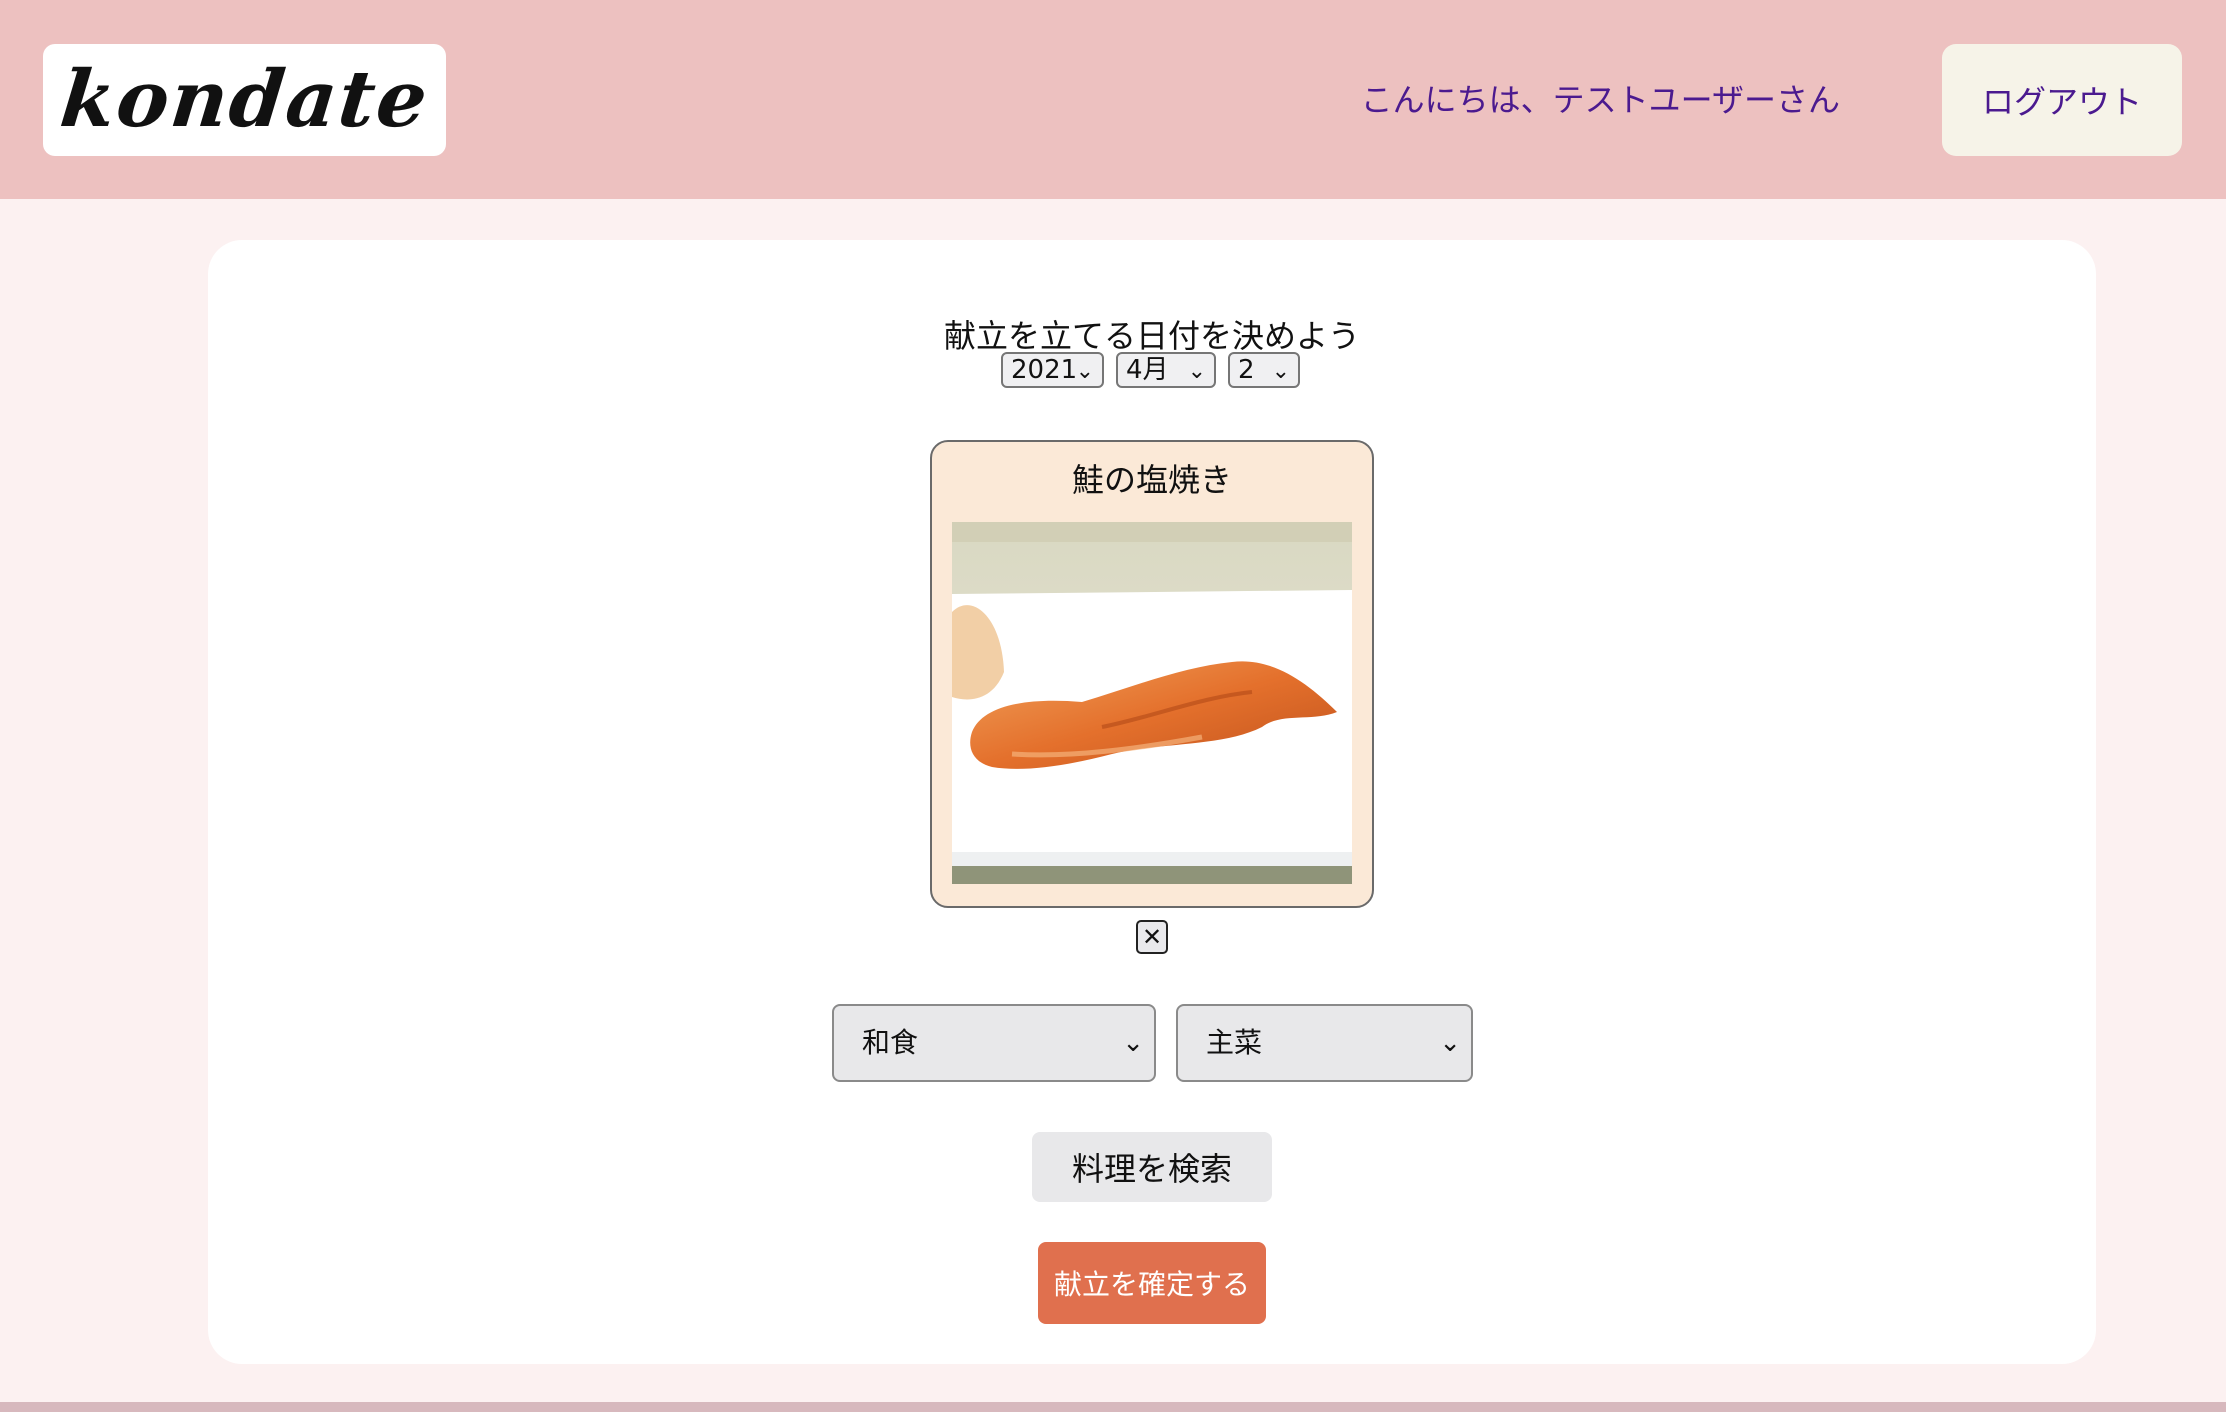  I want to click on day-value: 2, so click(1246, 370).